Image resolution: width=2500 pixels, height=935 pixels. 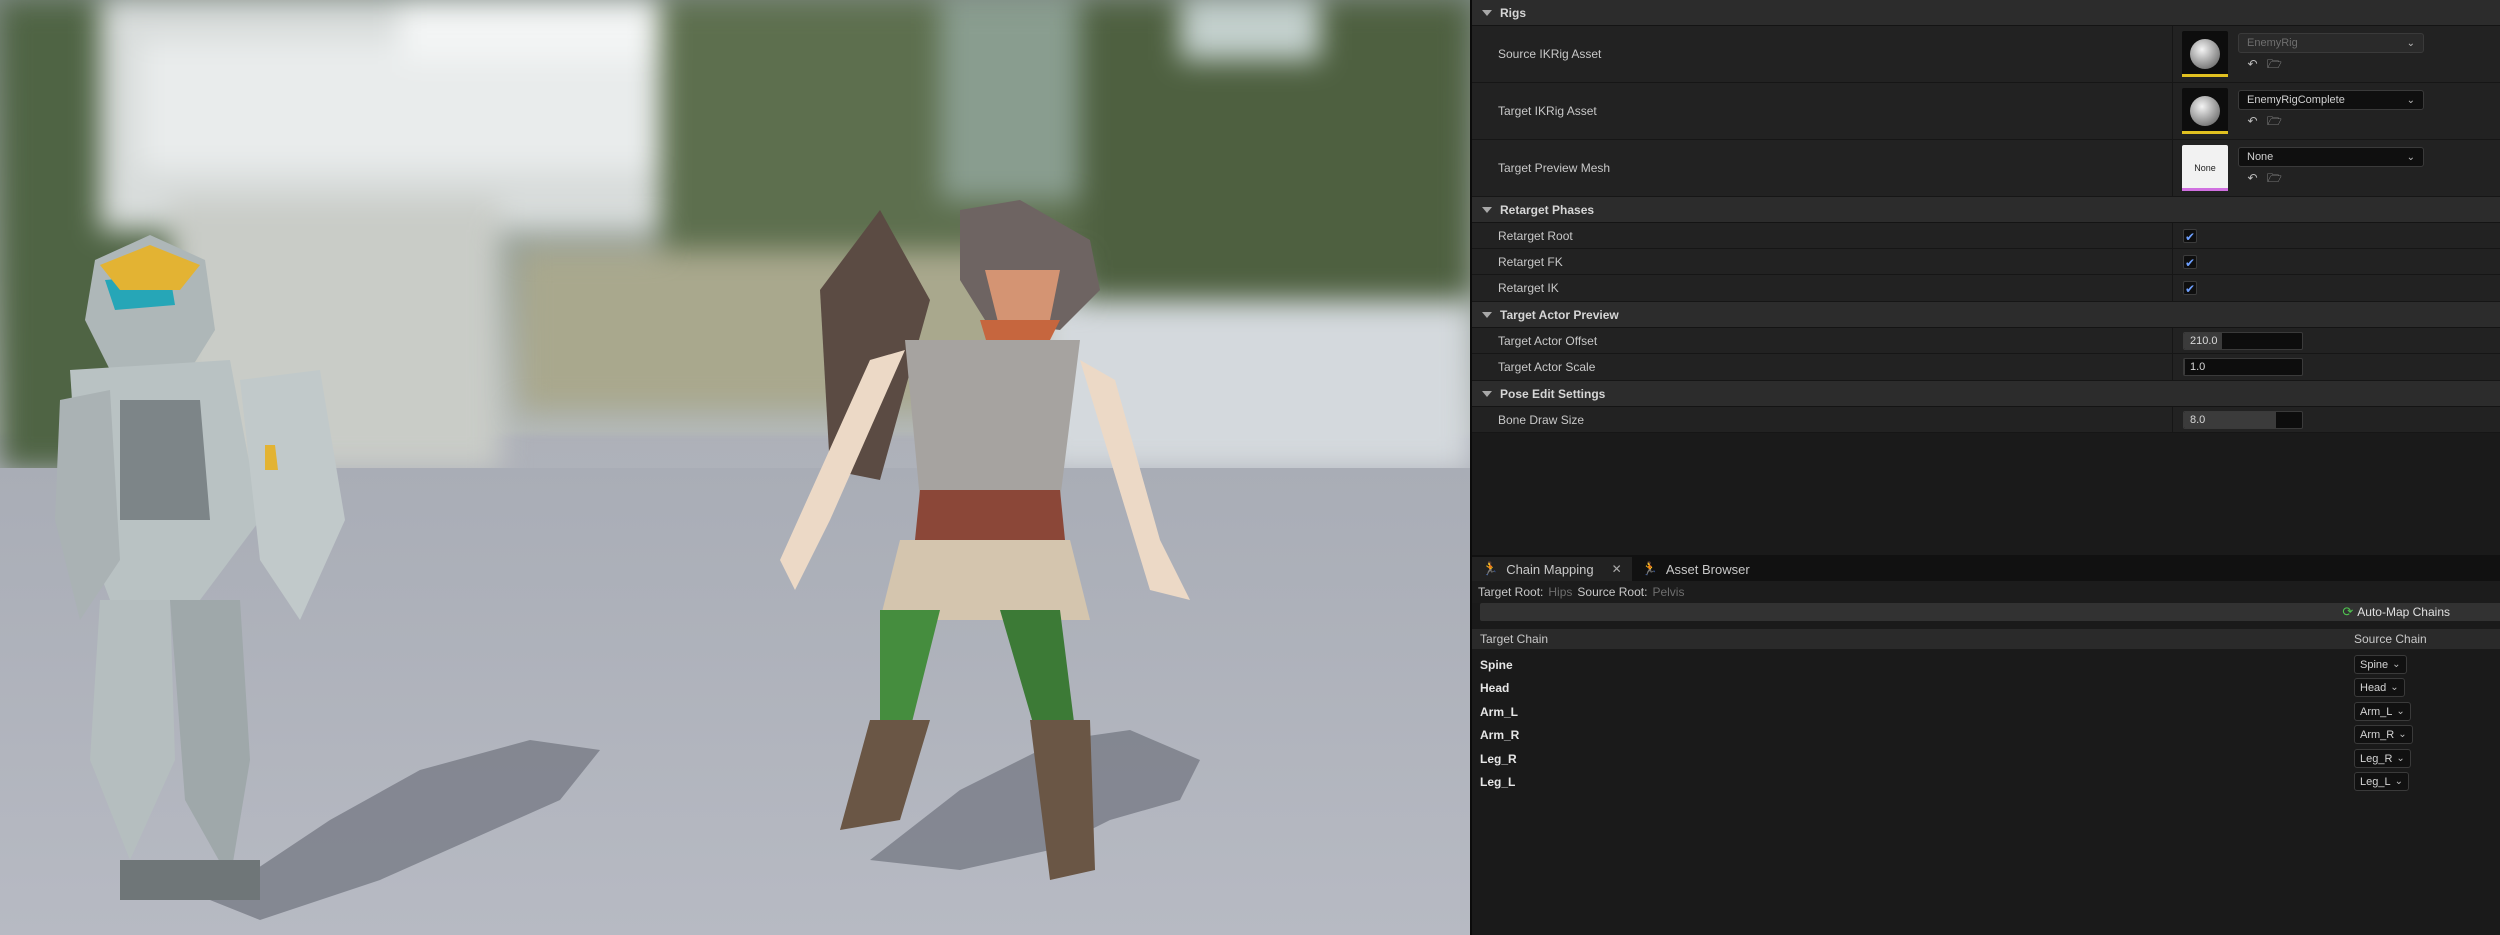 I want to click on table-row: Leg_L Leg_L ⌄, so click(x=1986, y=781).